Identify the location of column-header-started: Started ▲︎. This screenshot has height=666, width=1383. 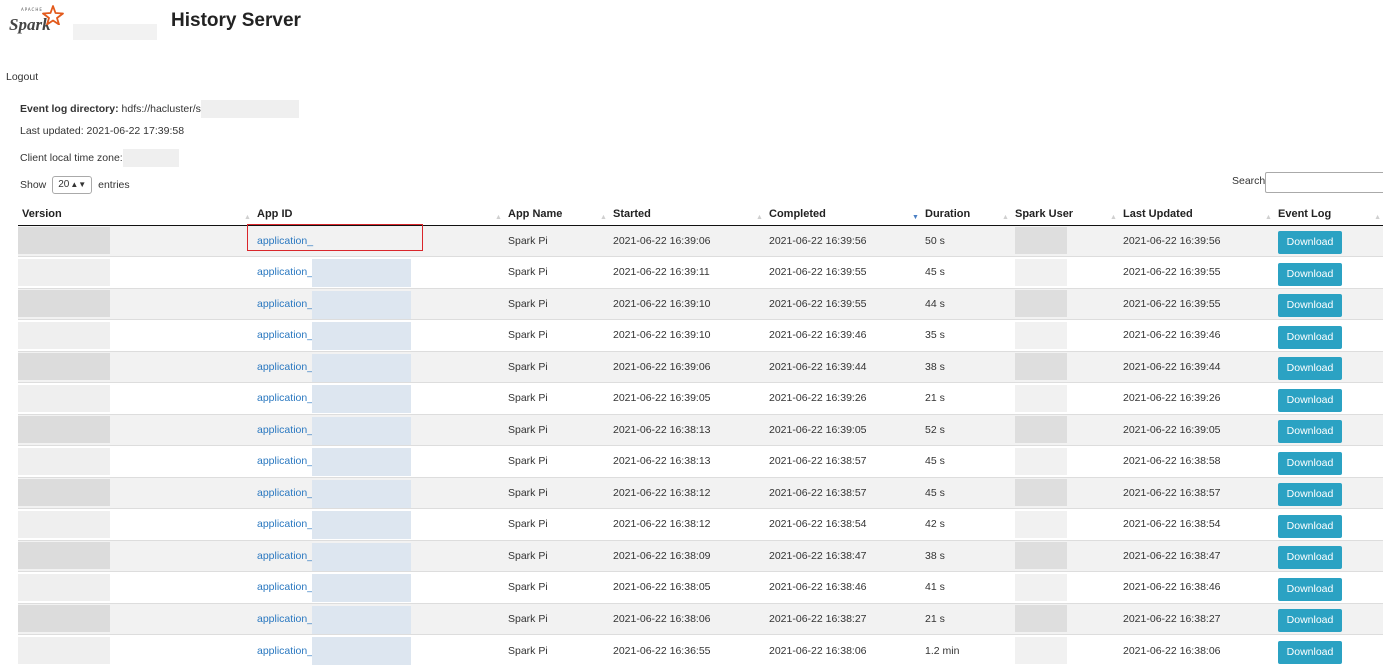
(682, 215).